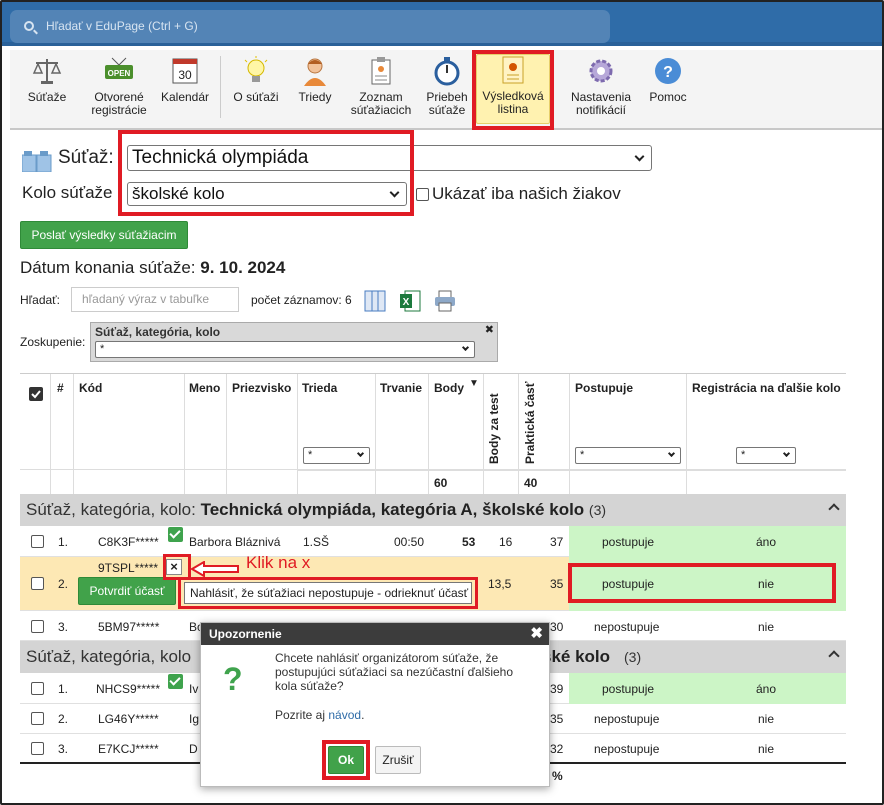 This screenshot has height=805, width=884. I want to click on select-all-checkbox, so click(36, 394).